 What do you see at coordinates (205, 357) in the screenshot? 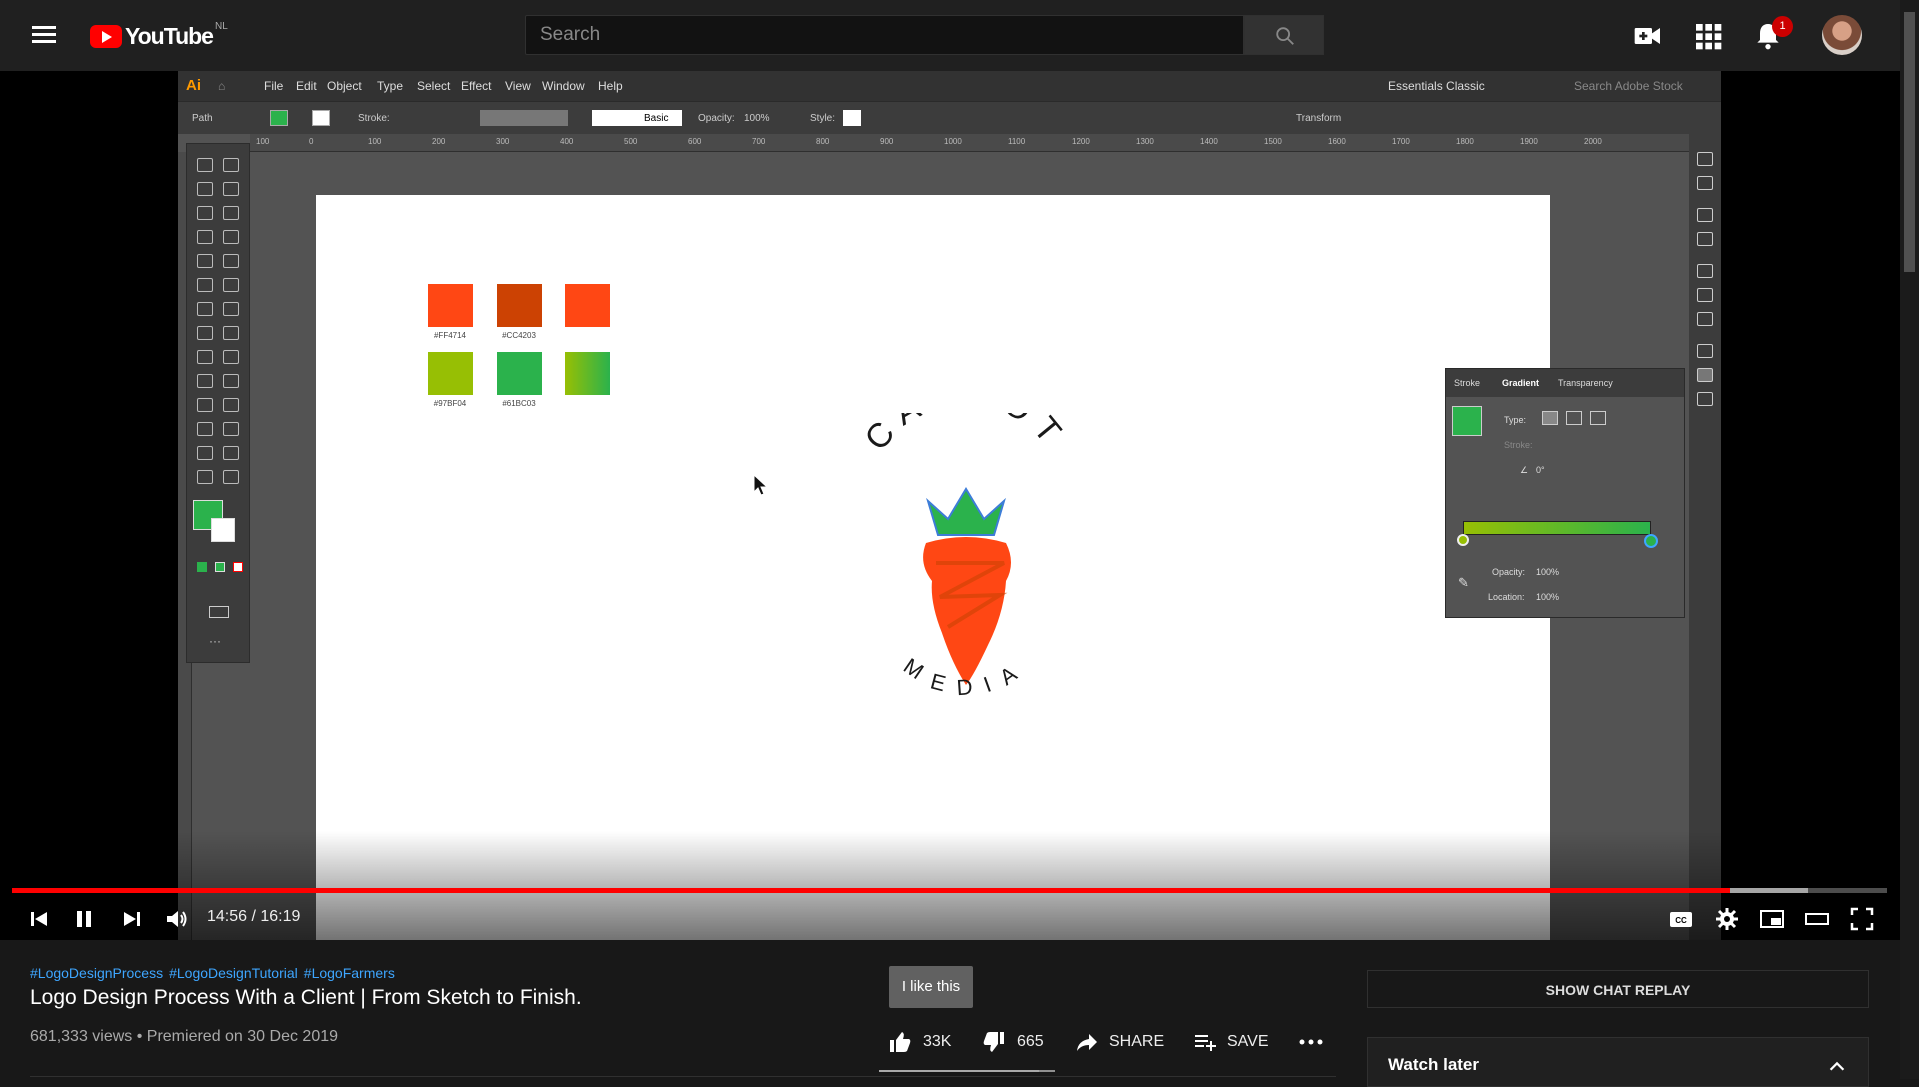
I see `shape-builder-icon` at bounding box center [205, 357].